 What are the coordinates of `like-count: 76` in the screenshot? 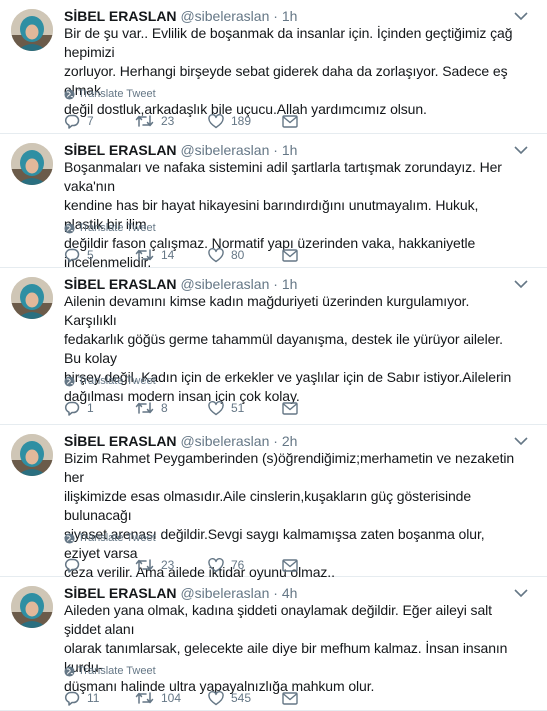 It's located at (238, 565).